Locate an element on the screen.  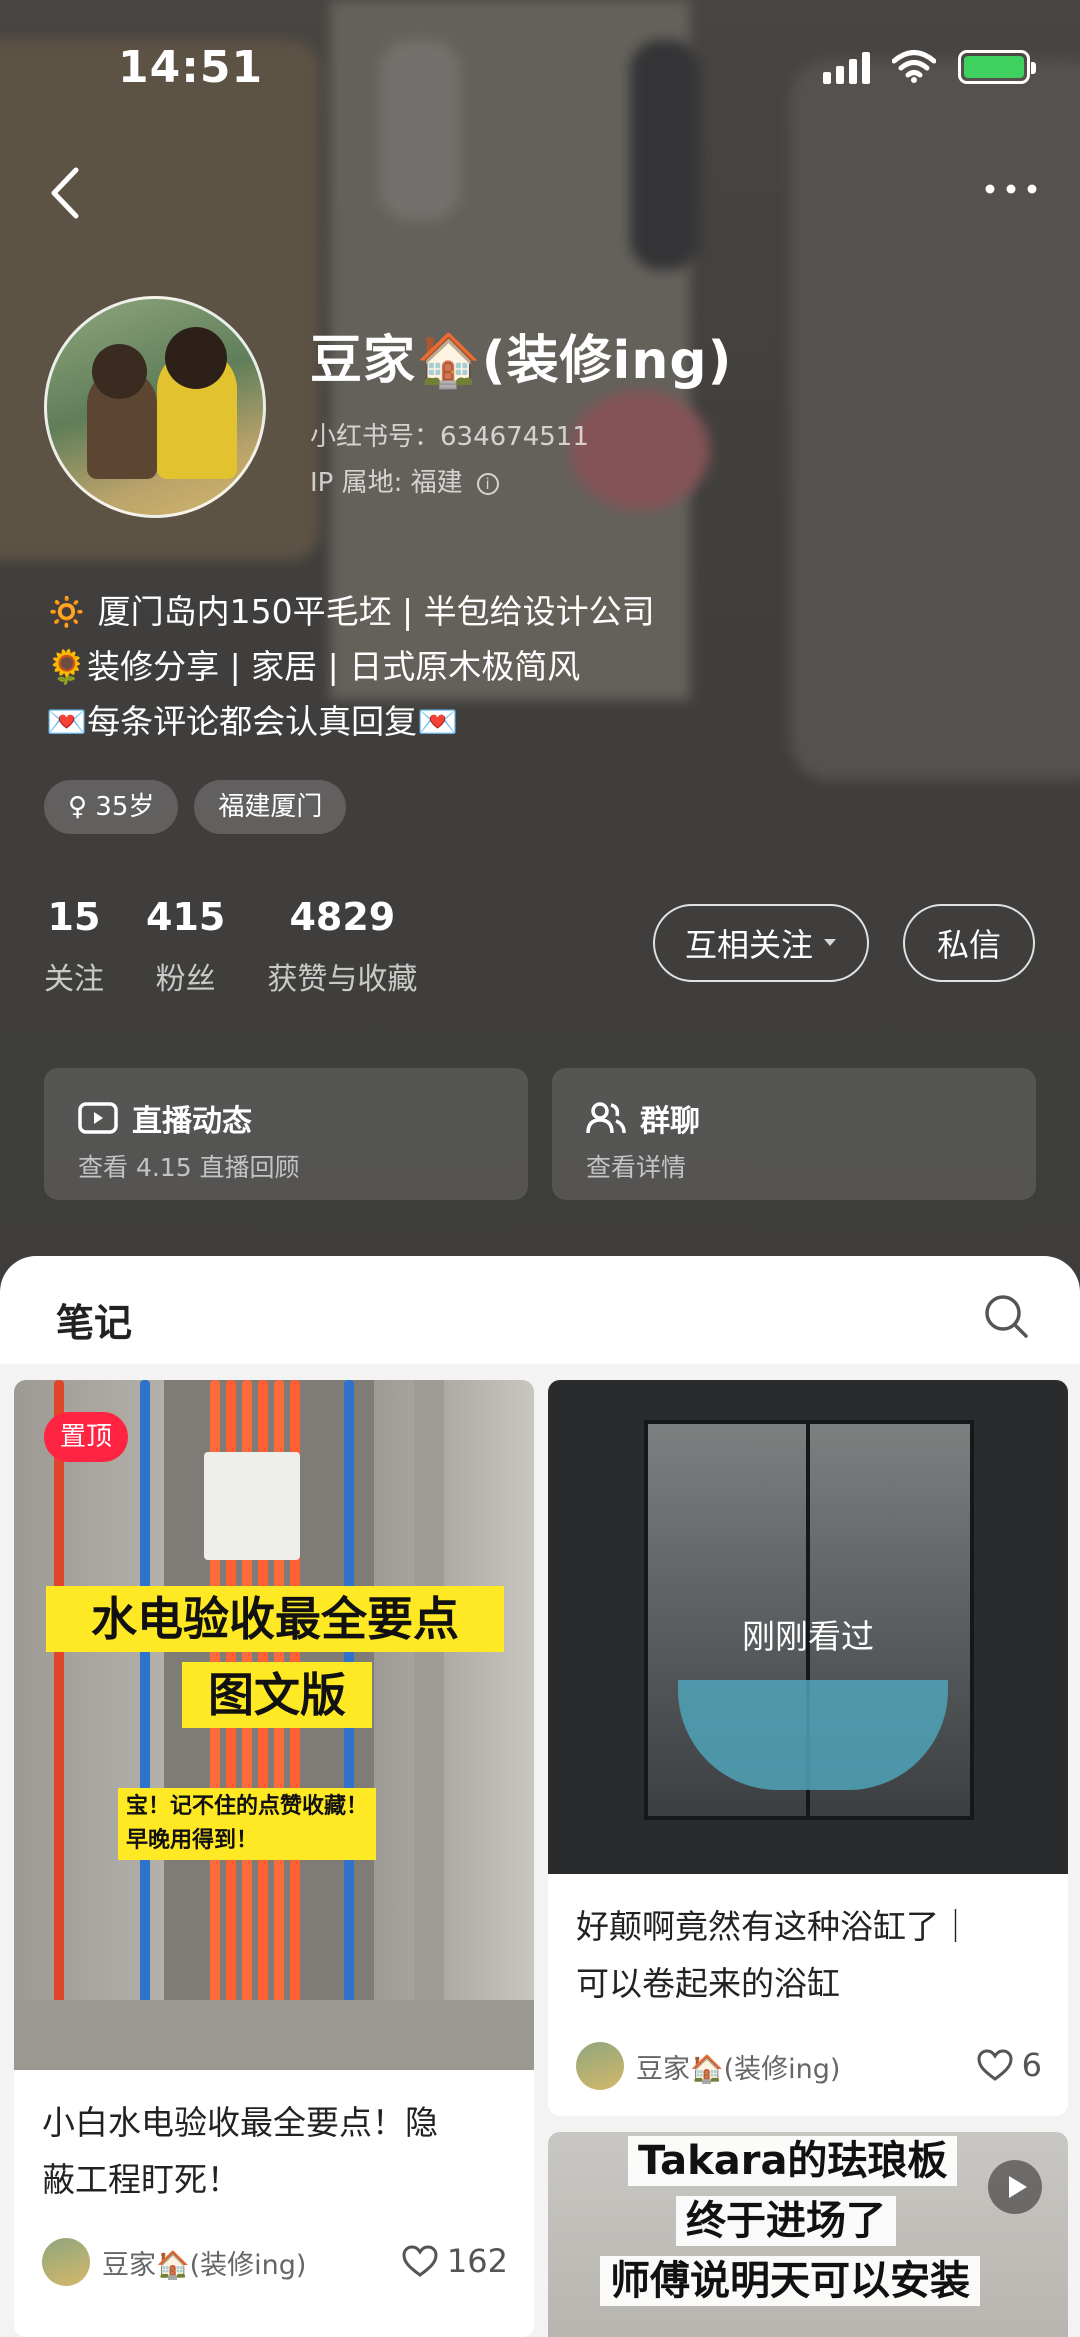
stat-likes-collections: 4829 获赞与收藏 is located at coordinates (342, 945).